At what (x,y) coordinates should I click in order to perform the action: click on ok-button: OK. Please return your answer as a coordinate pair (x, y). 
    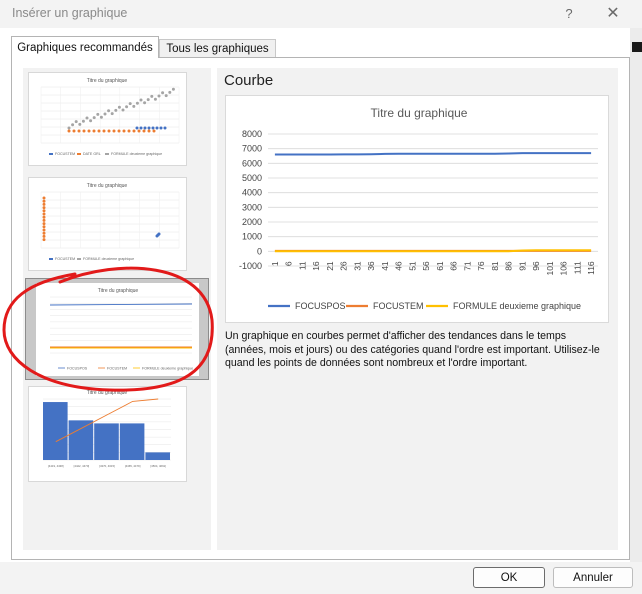
    Looking at the image, I should click on (509, 577).